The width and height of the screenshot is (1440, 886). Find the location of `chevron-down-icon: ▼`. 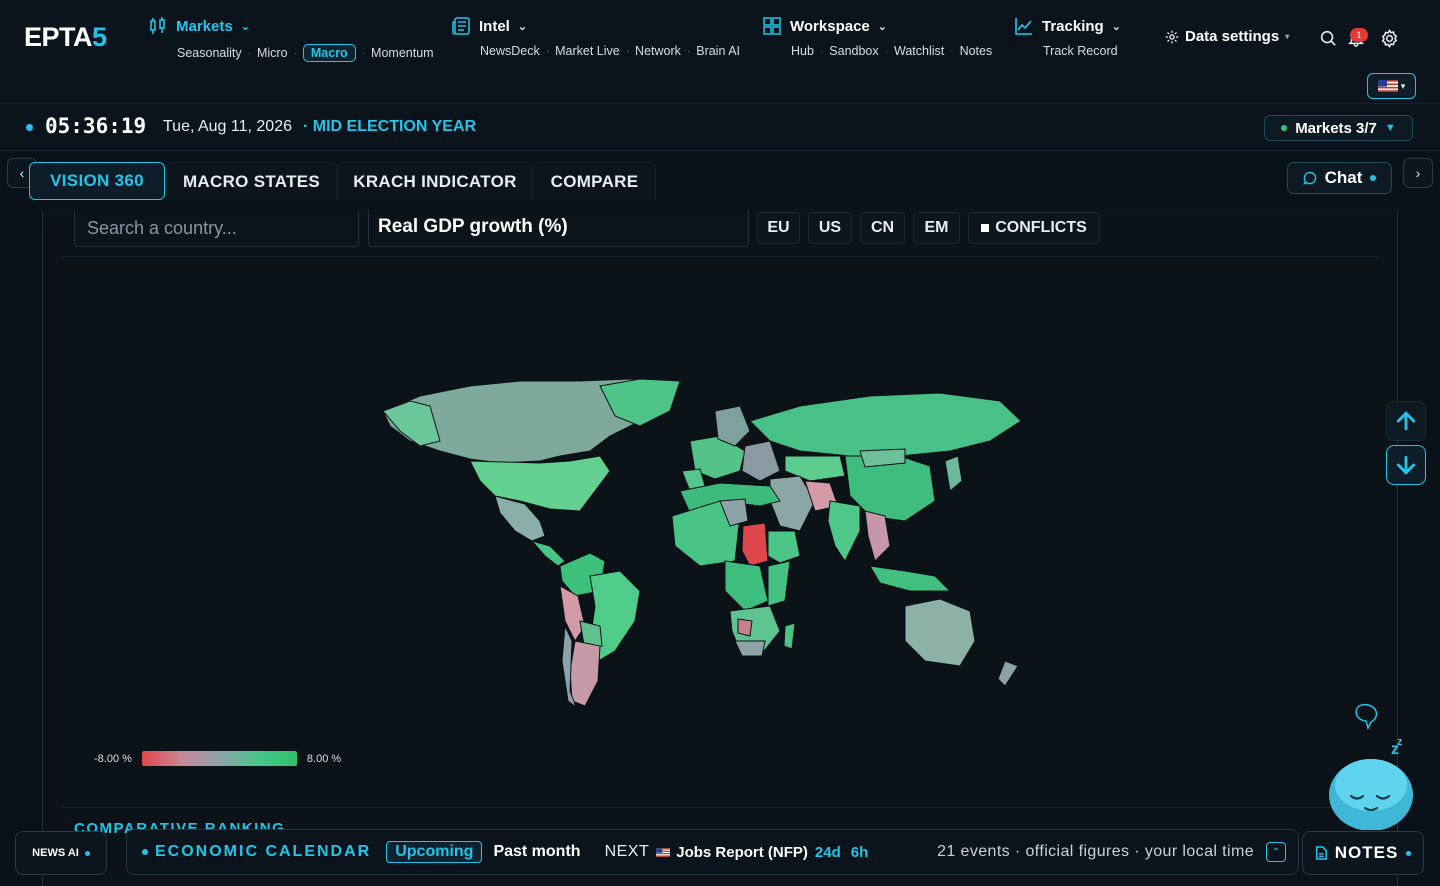

chevron-down-icon: ▼ is located at coordinates (1390, 128).